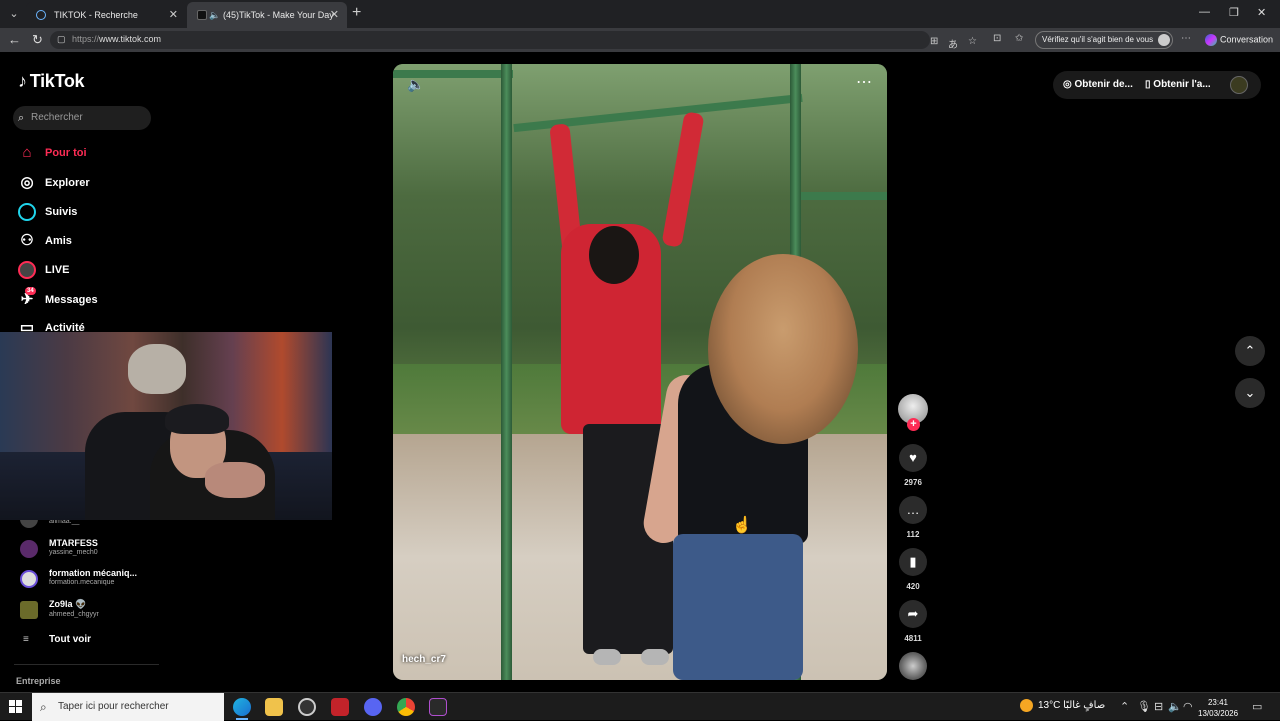 The height and width of the screenshot is (721, 1280). What do you see at coordinates (43, 270) in the screenshot?
I see `nav-live: LIVE` at bounding box center [43, 270].